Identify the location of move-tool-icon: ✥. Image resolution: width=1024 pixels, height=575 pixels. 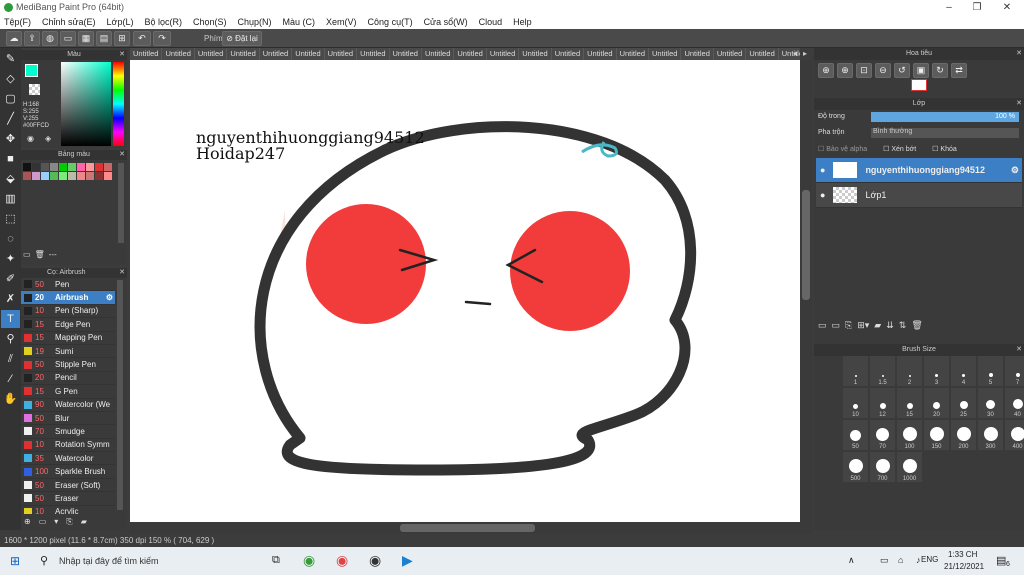
(10, 139).